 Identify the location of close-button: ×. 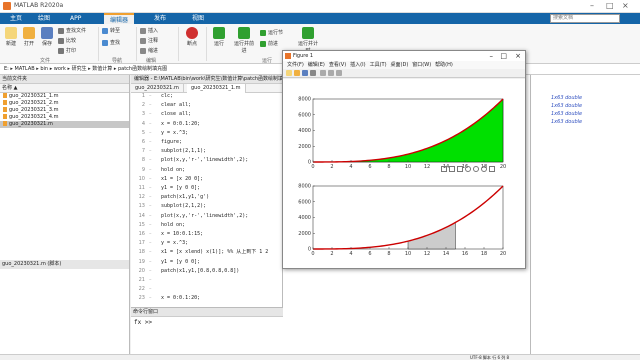
(625, 5).